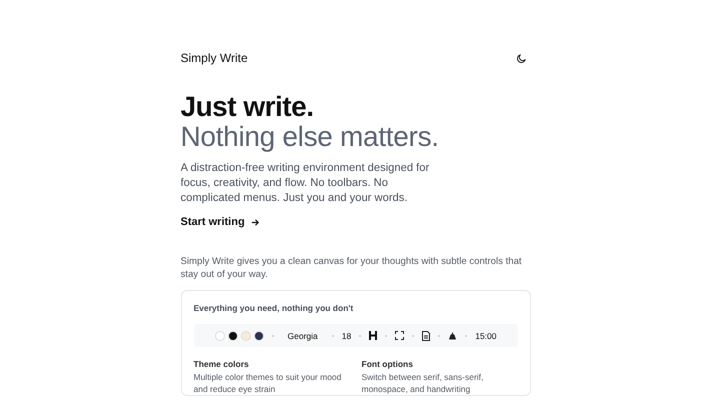 The image size is (711, 400). What do you see at coordinates (351, 269) in the screenshot?
I see `intro-text: Simply Write gives you a clean canvas for your thoughts with subtle controls that stay out of your way.` at bounding box center [351, 269].